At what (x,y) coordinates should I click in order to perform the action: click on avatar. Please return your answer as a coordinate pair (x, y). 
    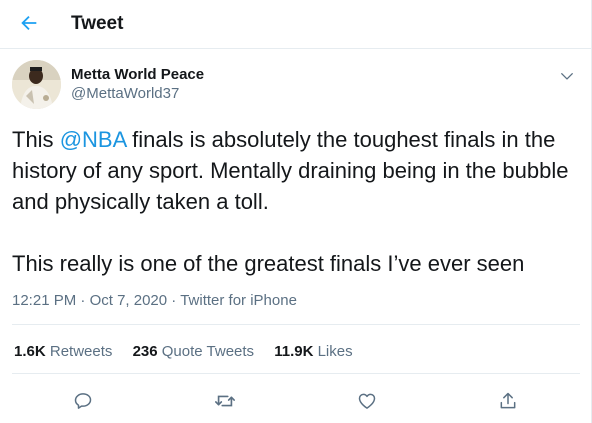
    Looking at the image, I should click on (36, 84).